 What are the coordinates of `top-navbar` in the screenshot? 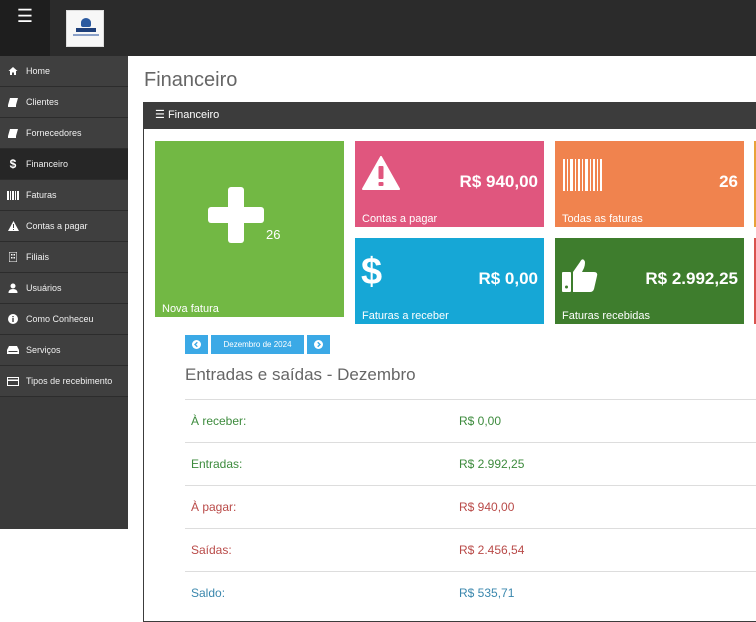 It's located at (378, 28).